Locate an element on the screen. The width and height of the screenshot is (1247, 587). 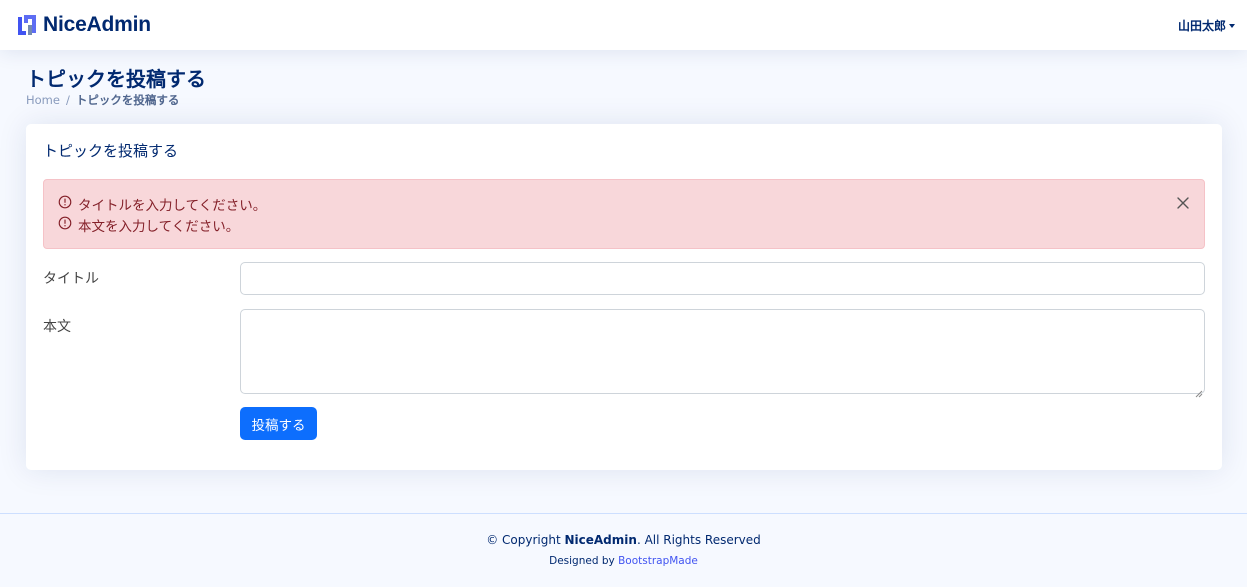
chevron-down-icon is located at coordinates (1232, 25).